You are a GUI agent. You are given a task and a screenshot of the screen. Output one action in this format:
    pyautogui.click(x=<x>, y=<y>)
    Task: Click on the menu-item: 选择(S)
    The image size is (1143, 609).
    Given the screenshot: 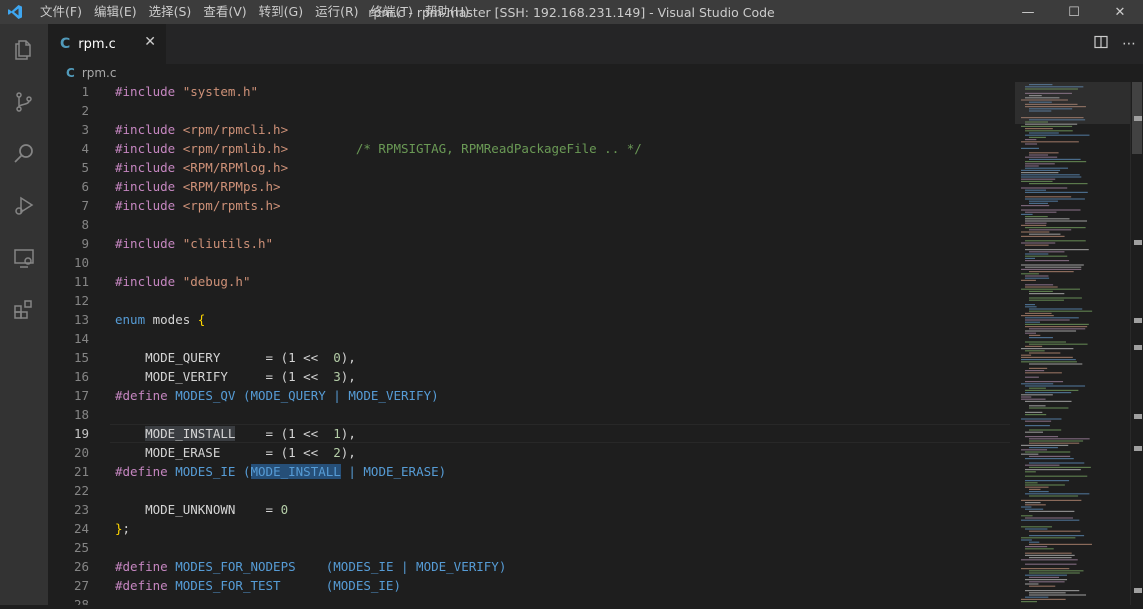 What is the action you would take?
    pyautogui.click(x=170, y=12)
    